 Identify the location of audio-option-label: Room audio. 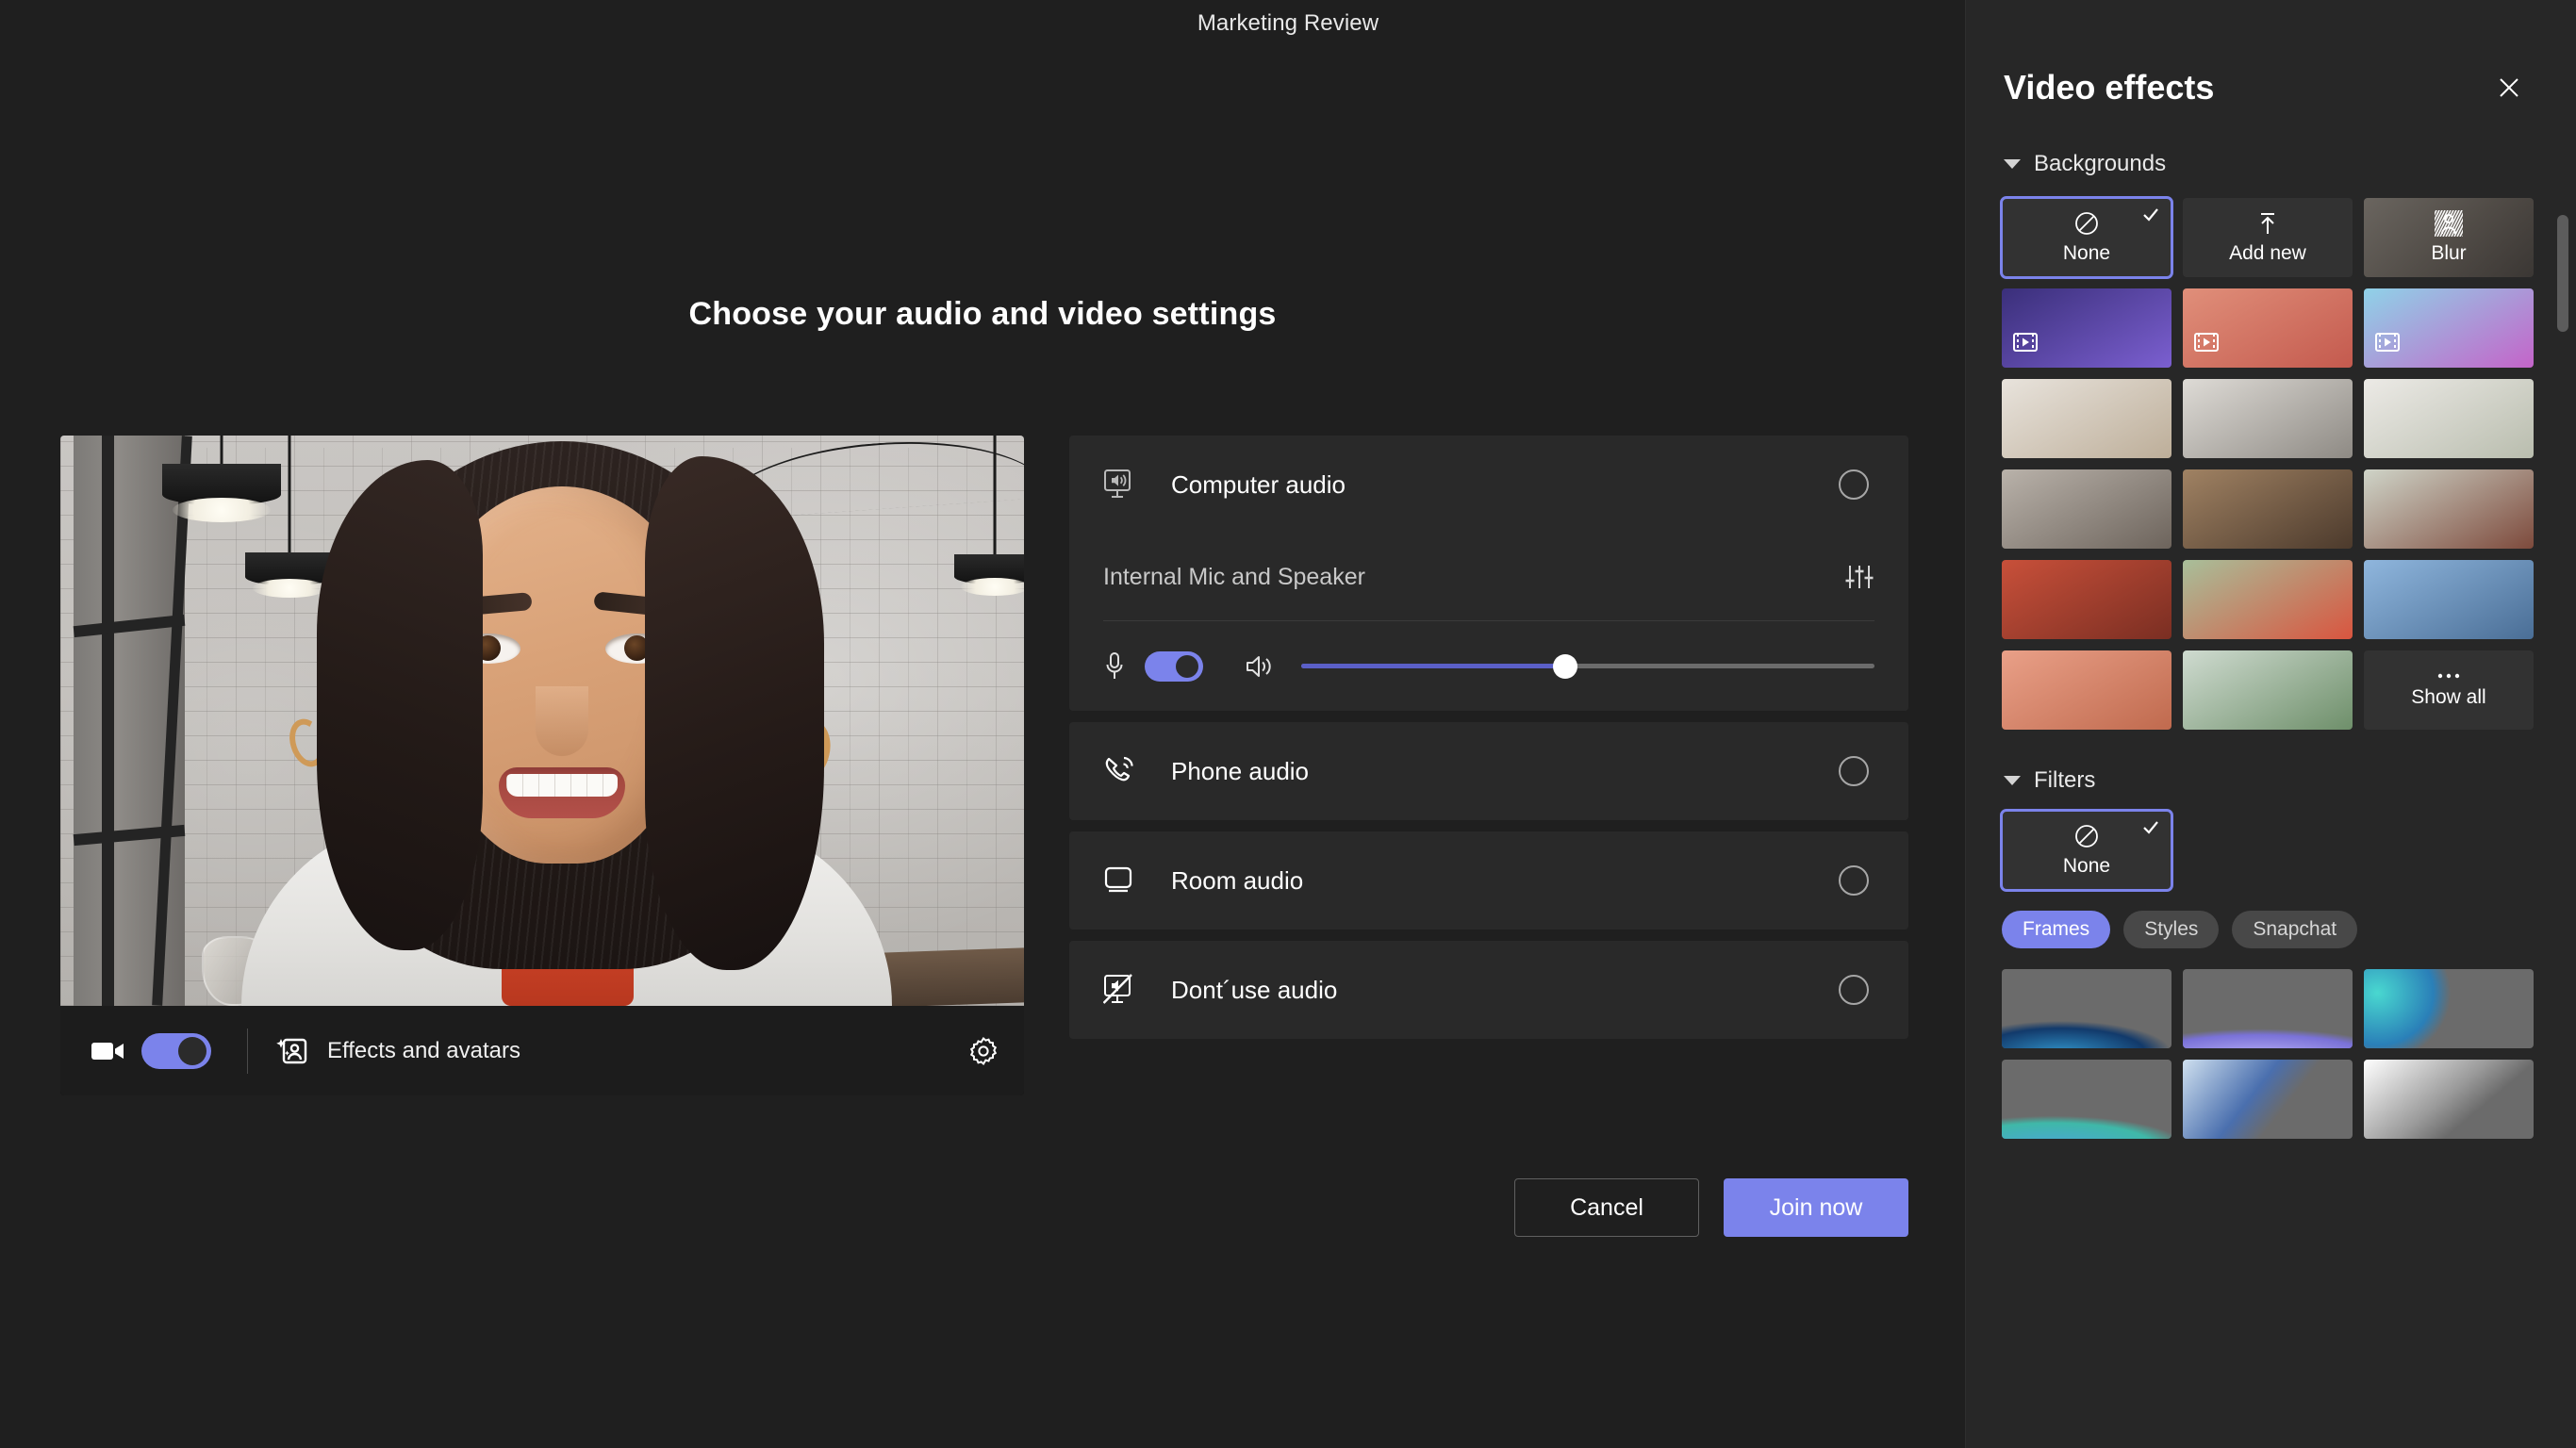
(1237, 880).